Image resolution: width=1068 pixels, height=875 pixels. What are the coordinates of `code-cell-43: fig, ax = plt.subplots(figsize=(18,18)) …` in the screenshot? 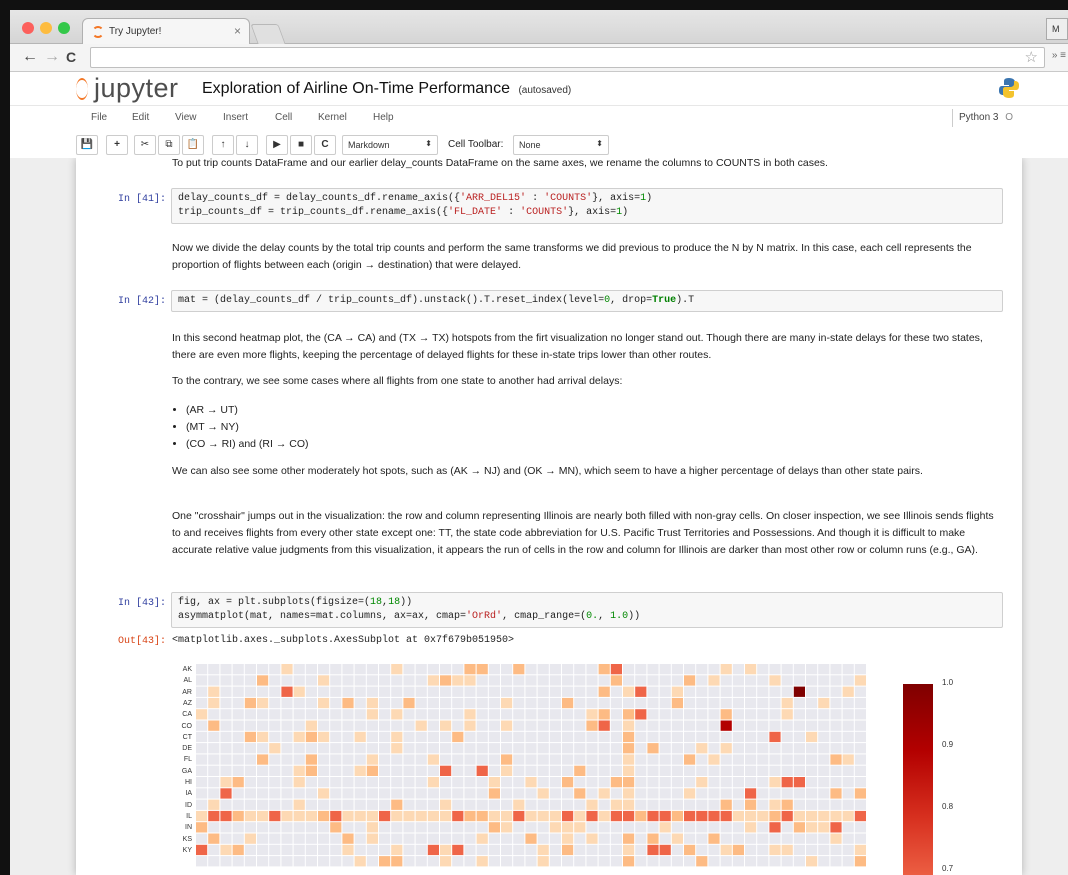 It's located at (587, 610).